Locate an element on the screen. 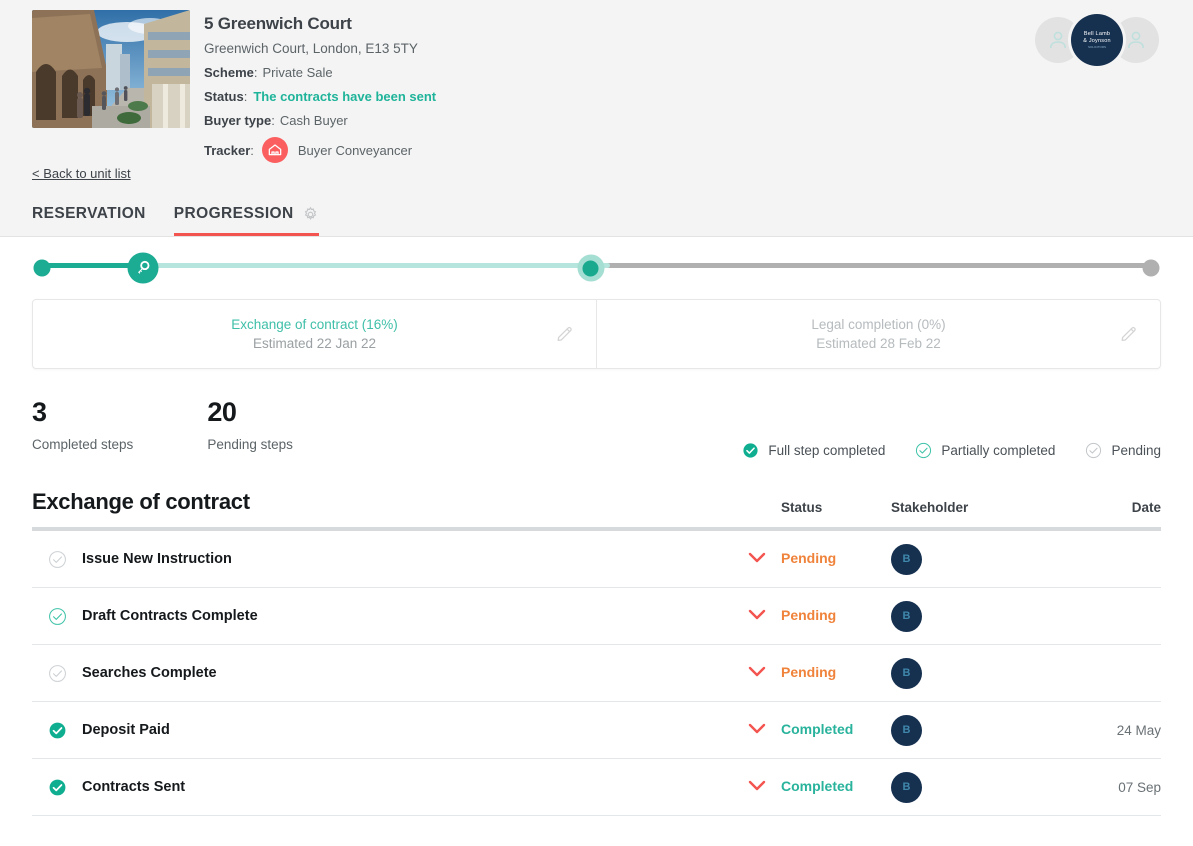  back-to-unit-list-link: < Back to unit list is located at coordinates (81, 173).